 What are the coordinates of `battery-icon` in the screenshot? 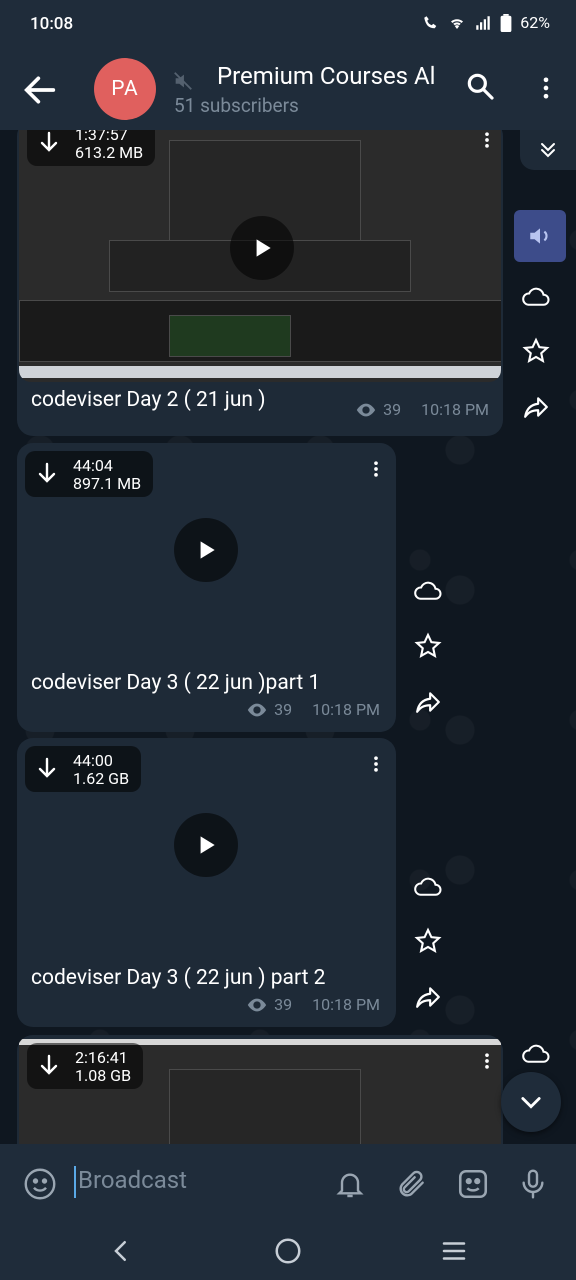 It's located at (506, 22).